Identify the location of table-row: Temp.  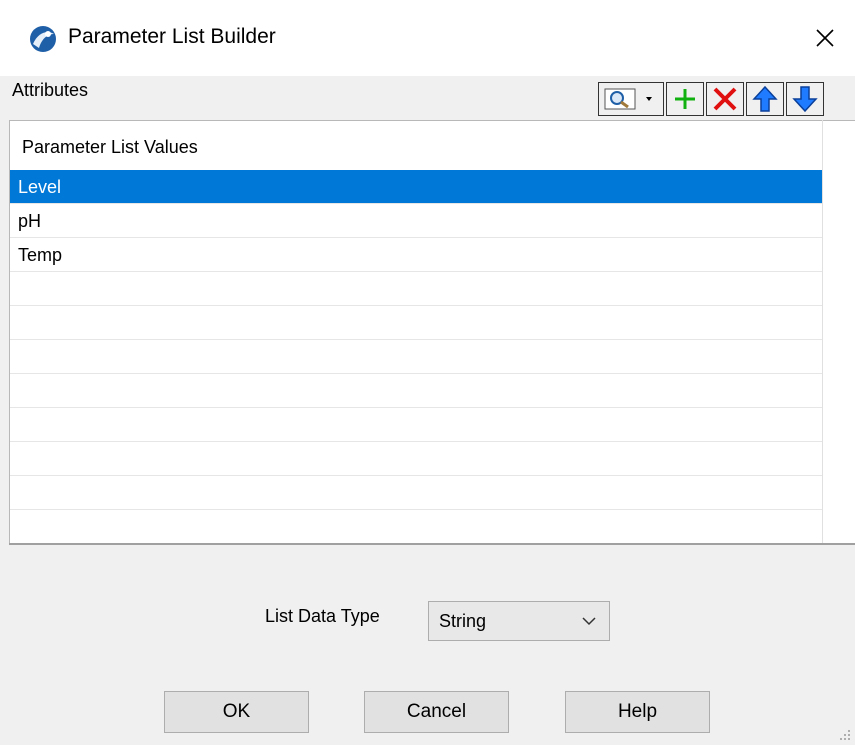
(416, 255).